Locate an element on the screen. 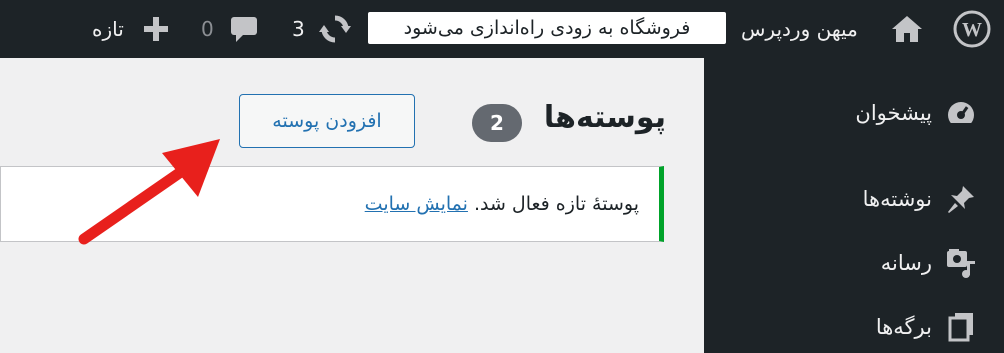 This screenshot has height=353, width=1004. pin-icon is located at coordinates (961, 199).